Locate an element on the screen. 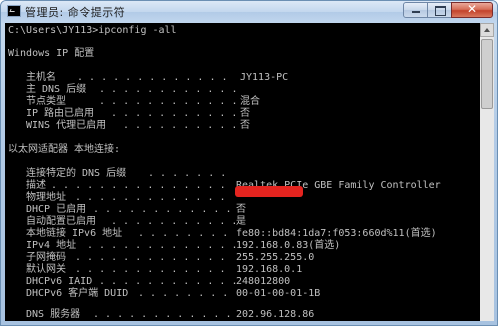 The height and width of the screenshot is (326, 498). adapter-row-dots: . . . . . . . . . . . . . . . is located at coordinates (138, 185).